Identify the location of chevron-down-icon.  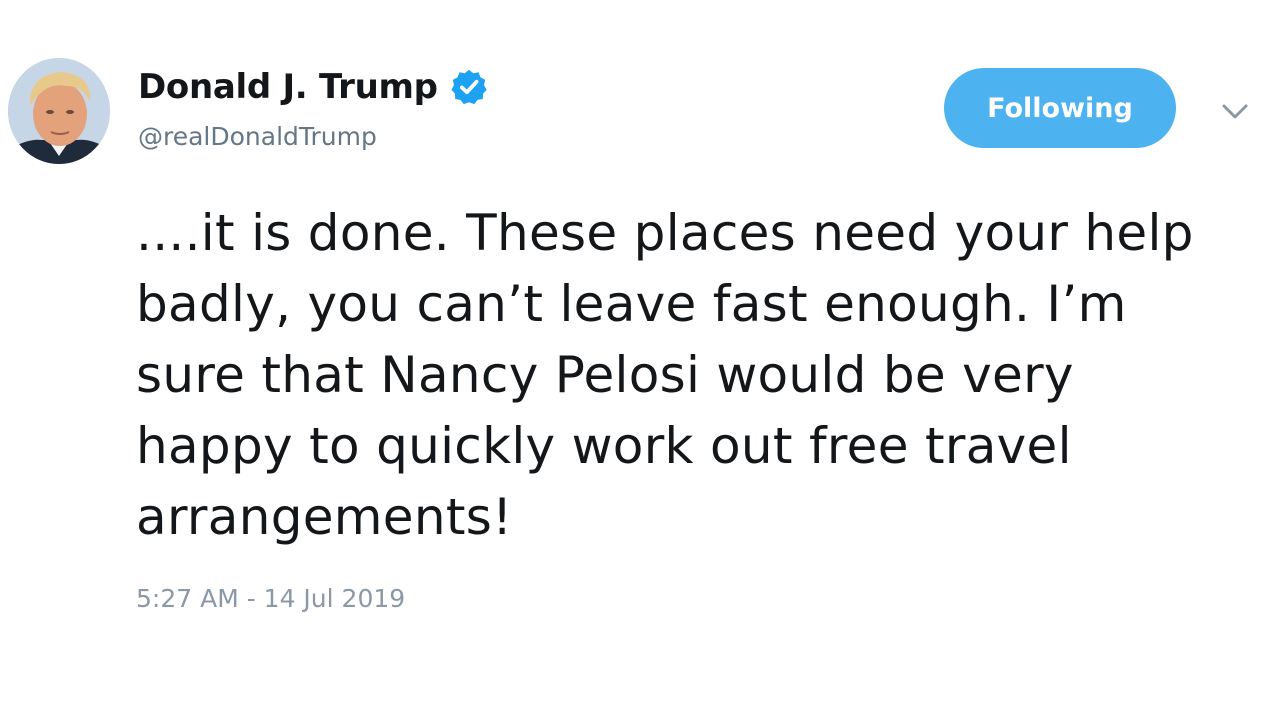
(1235, 111).